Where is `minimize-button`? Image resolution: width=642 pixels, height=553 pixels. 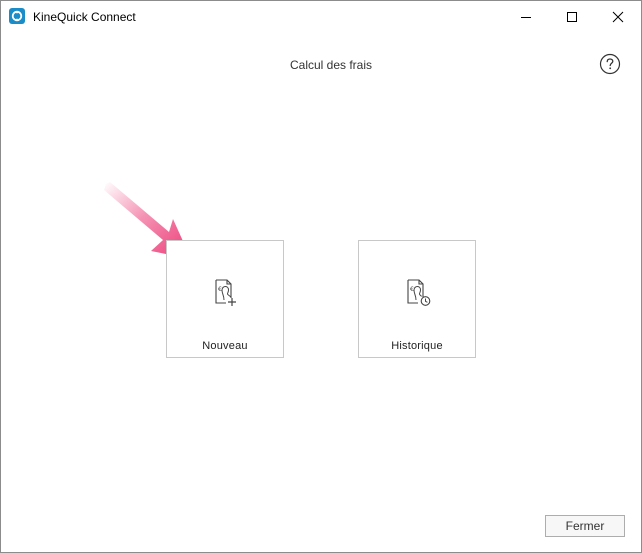 minimize-button is located at coordinates (526, 16).